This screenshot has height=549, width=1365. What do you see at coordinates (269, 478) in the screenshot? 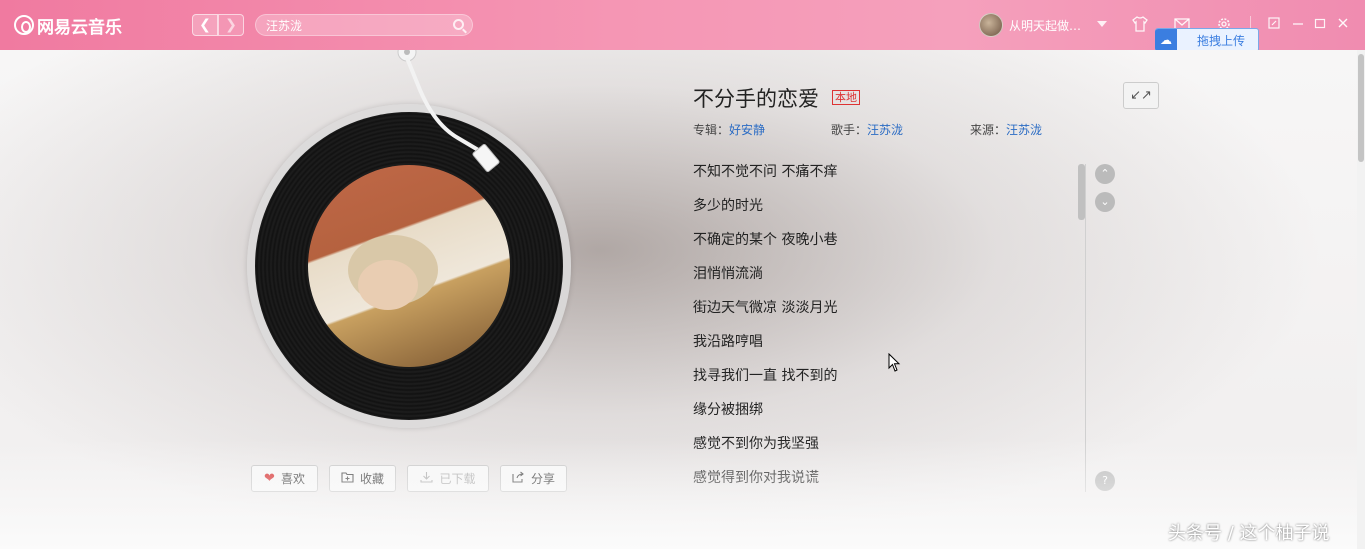
I see `heart-icon: ❤` at bounding box center [269, 478].